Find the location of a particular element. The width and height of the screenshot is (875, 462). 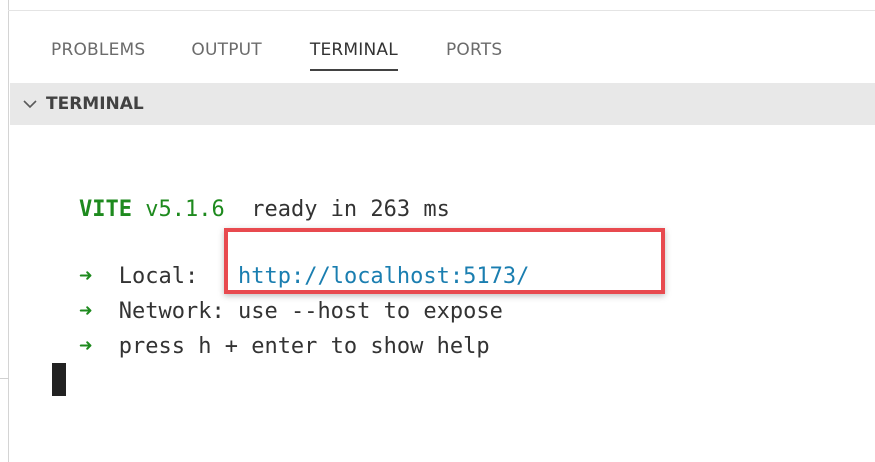

tab-output: OUTPUT is located at coordinates (226, 53).